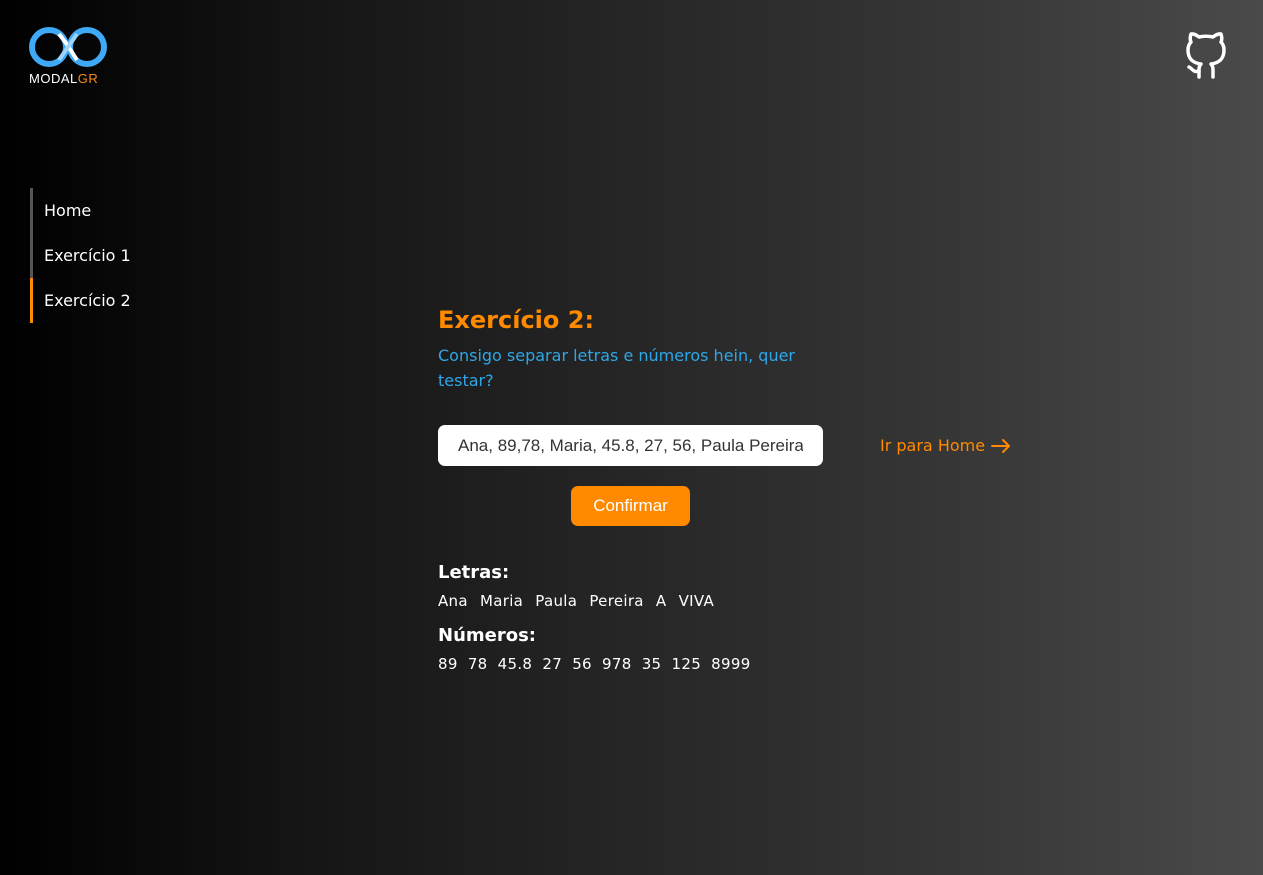 Image resolution: width=1263 pixels, height=875 pixels. Describe the element at coordinates (516, 320) in the screenshot. I see `page-title: Exercício 2:` at that location.